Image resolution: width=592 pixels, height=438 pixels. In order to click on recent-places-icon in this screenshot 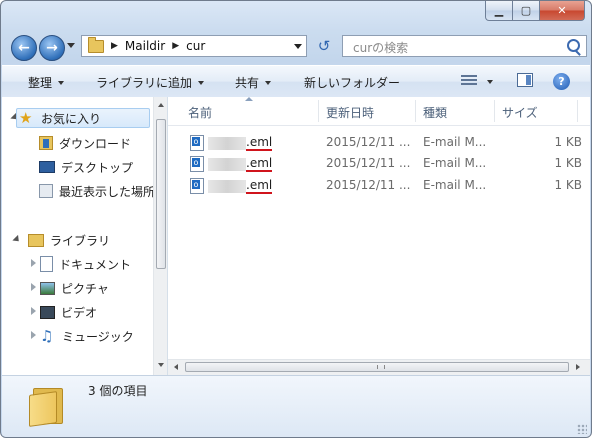, I will do `click(46, 191)`.